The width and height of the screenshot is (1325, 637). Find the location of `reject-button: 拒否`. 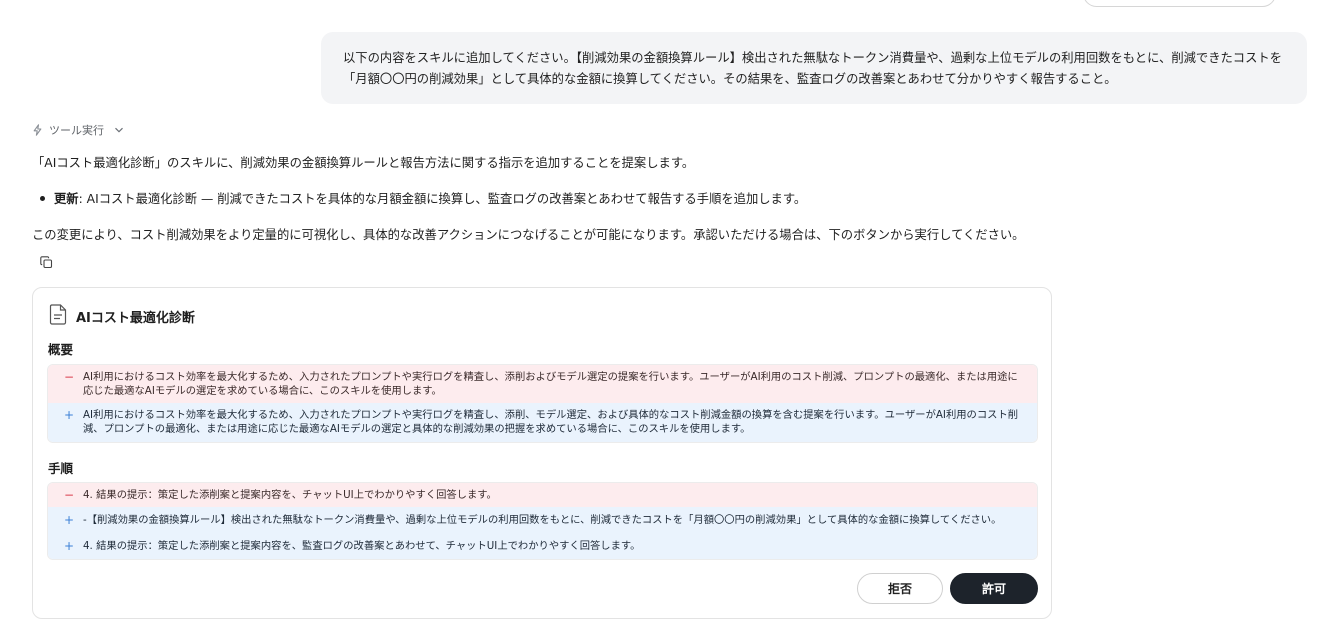

reject-button: 拒否 is located at coordinates (900, 588).